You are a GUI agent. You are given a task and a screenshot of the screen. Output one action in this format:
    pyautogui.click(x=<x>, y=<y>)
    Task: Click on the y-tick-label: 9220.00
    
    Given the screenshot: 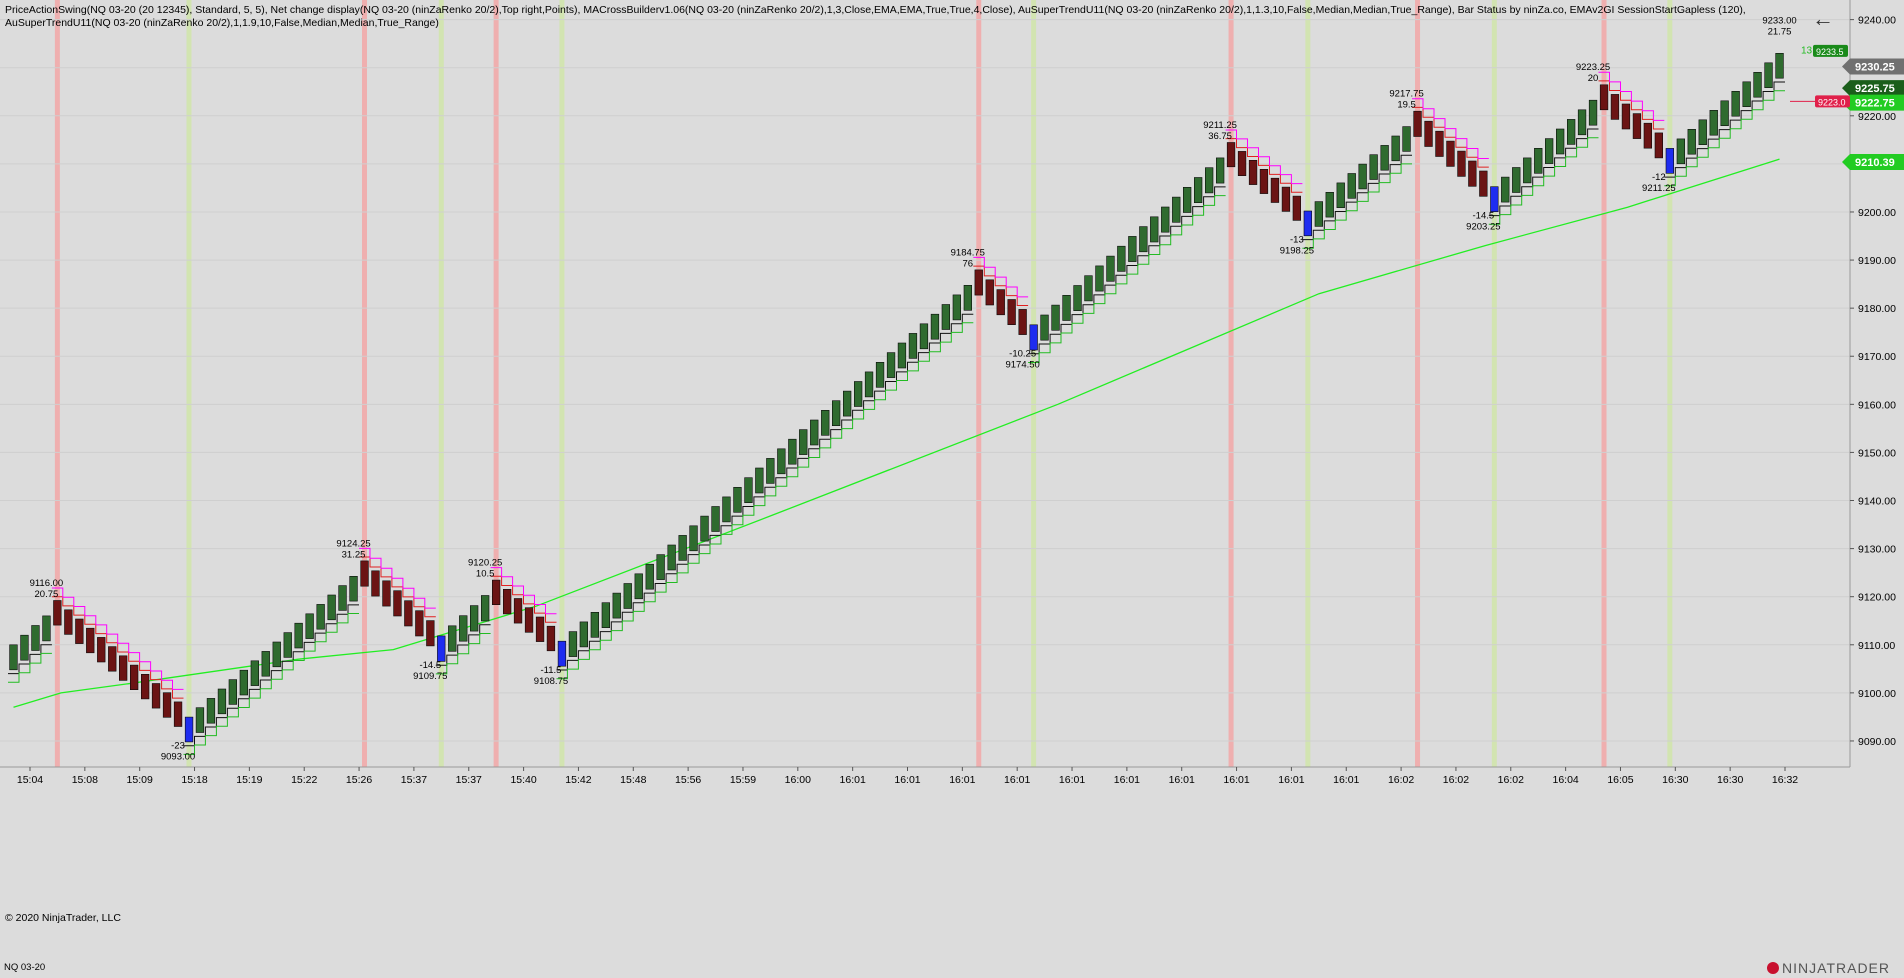 What is the action you would take?
    pyautogui.click(x=1877, y=117)
    